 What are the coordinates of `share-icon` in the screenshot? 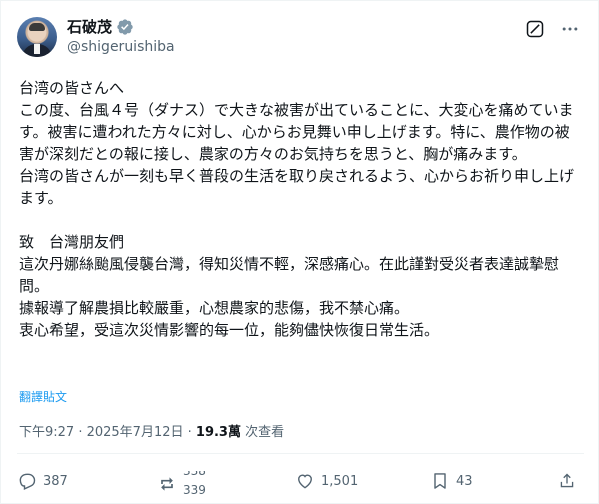 It's located at (567, 480).